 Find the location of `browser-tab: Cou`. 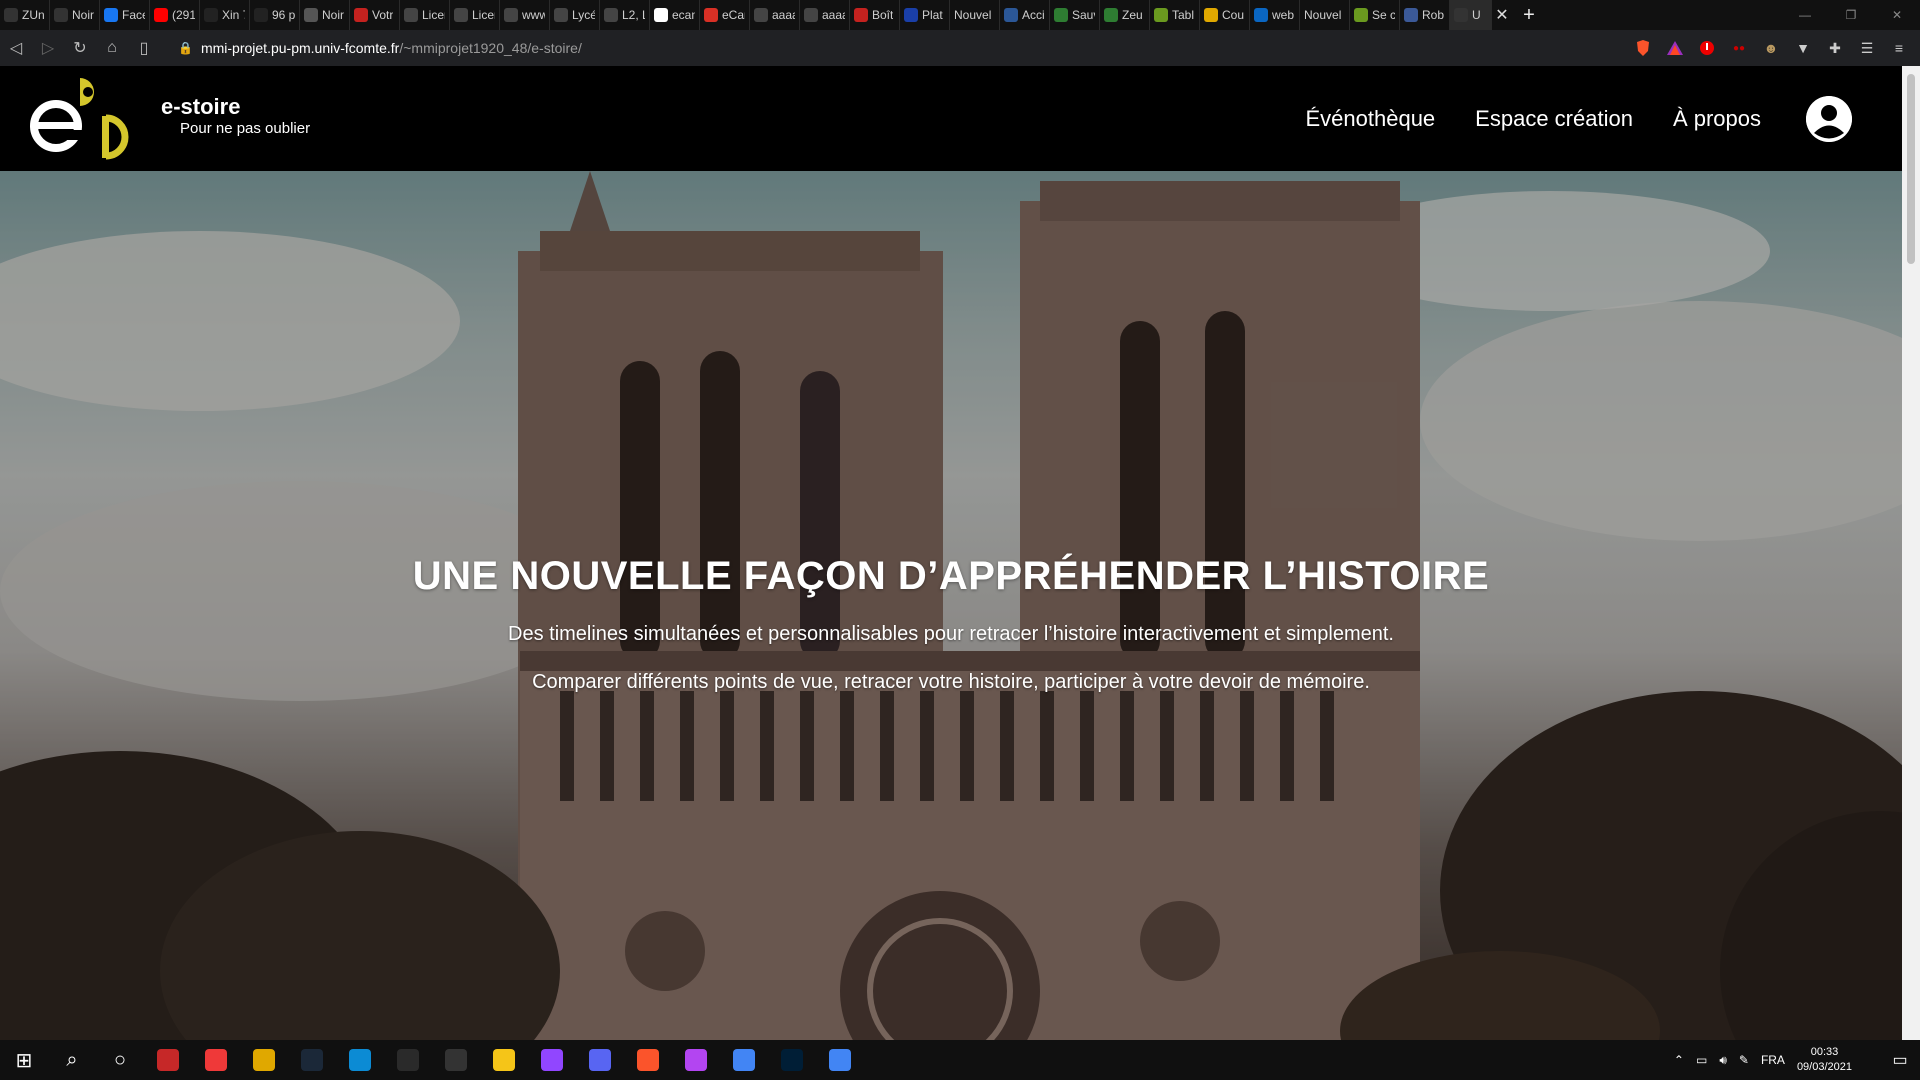

browser-tab: Cou is located at coordinates (1225, 15).